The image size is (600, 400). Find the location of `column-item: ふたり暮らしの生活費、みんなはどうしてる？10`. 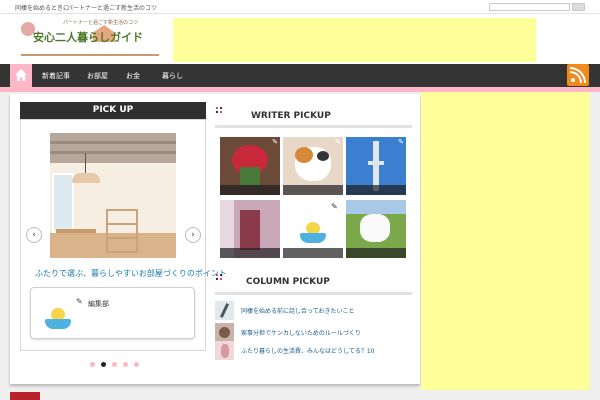

column-item: ふたり暮らしの生活費、みんなはどうしてる？10 is located at coordinates (314, 351).